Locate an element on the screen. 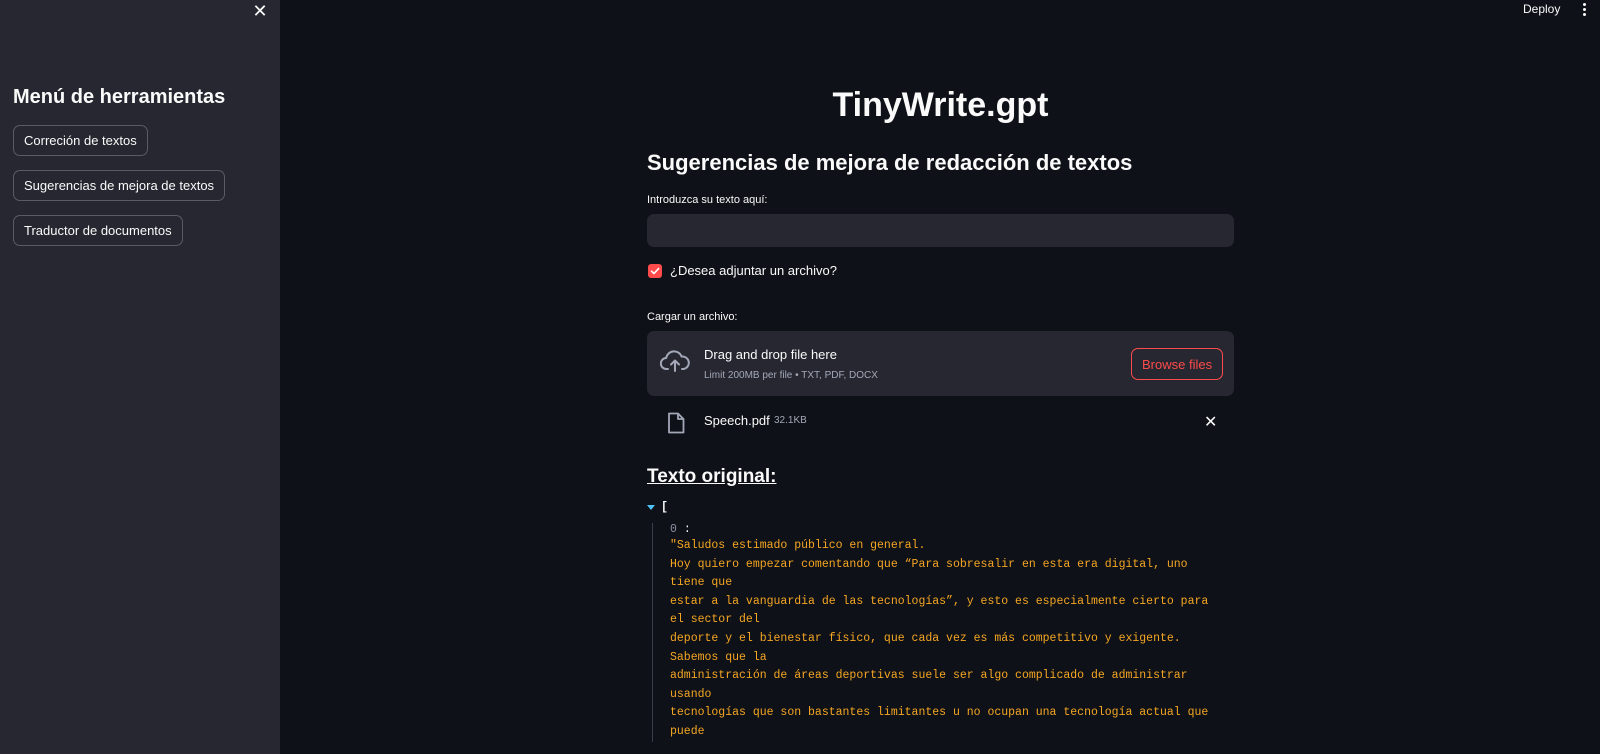 This screenshot has height=754, width=1600. attach-checkbox is located at coordinates (655, 270).